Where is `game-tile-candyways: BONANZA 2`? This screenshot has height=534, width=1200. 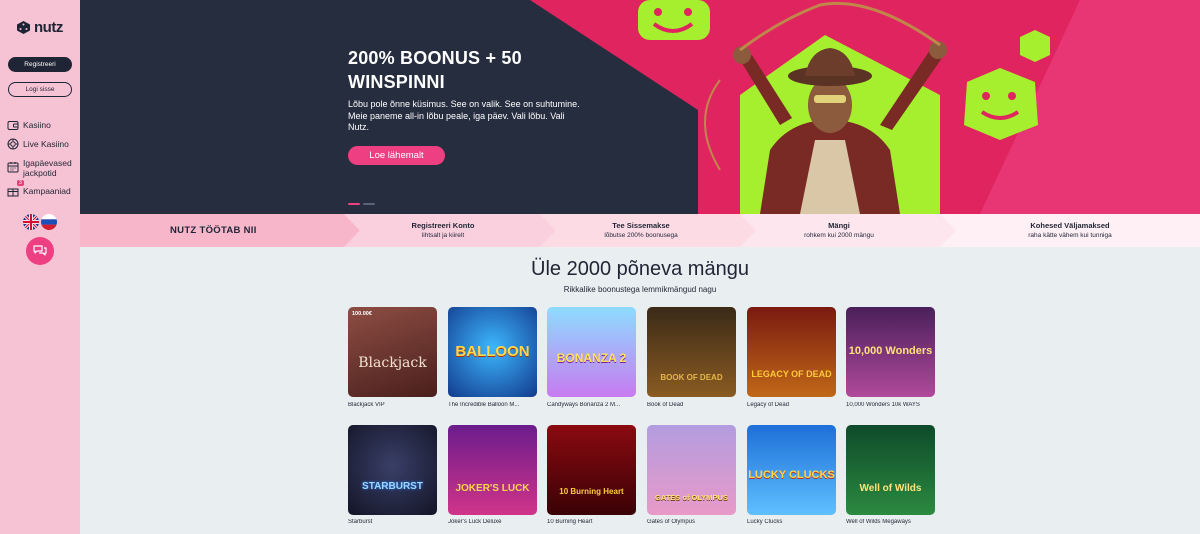
game-tile-candyways: BONANZA 2 is located at coordinates (591, 352).